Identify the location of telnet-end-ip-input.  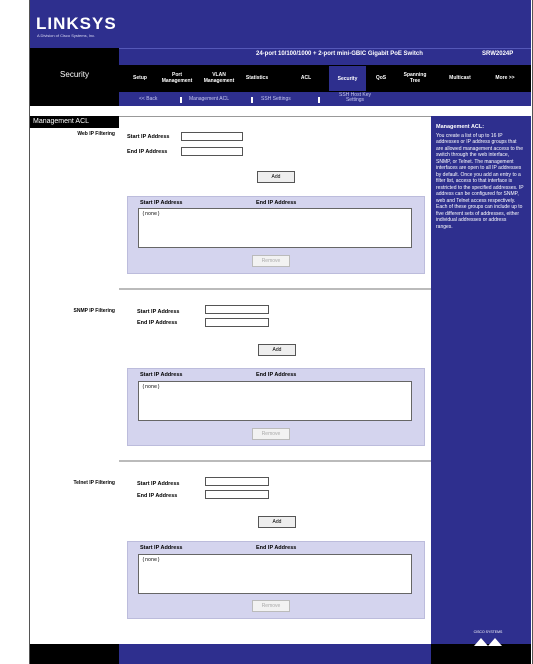
(237, 494).